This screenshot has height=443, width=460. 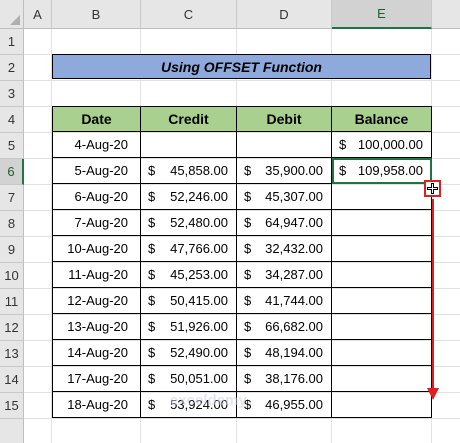 I want to click on date-cell: 12-Aug-20, so click(x=96, y=301).